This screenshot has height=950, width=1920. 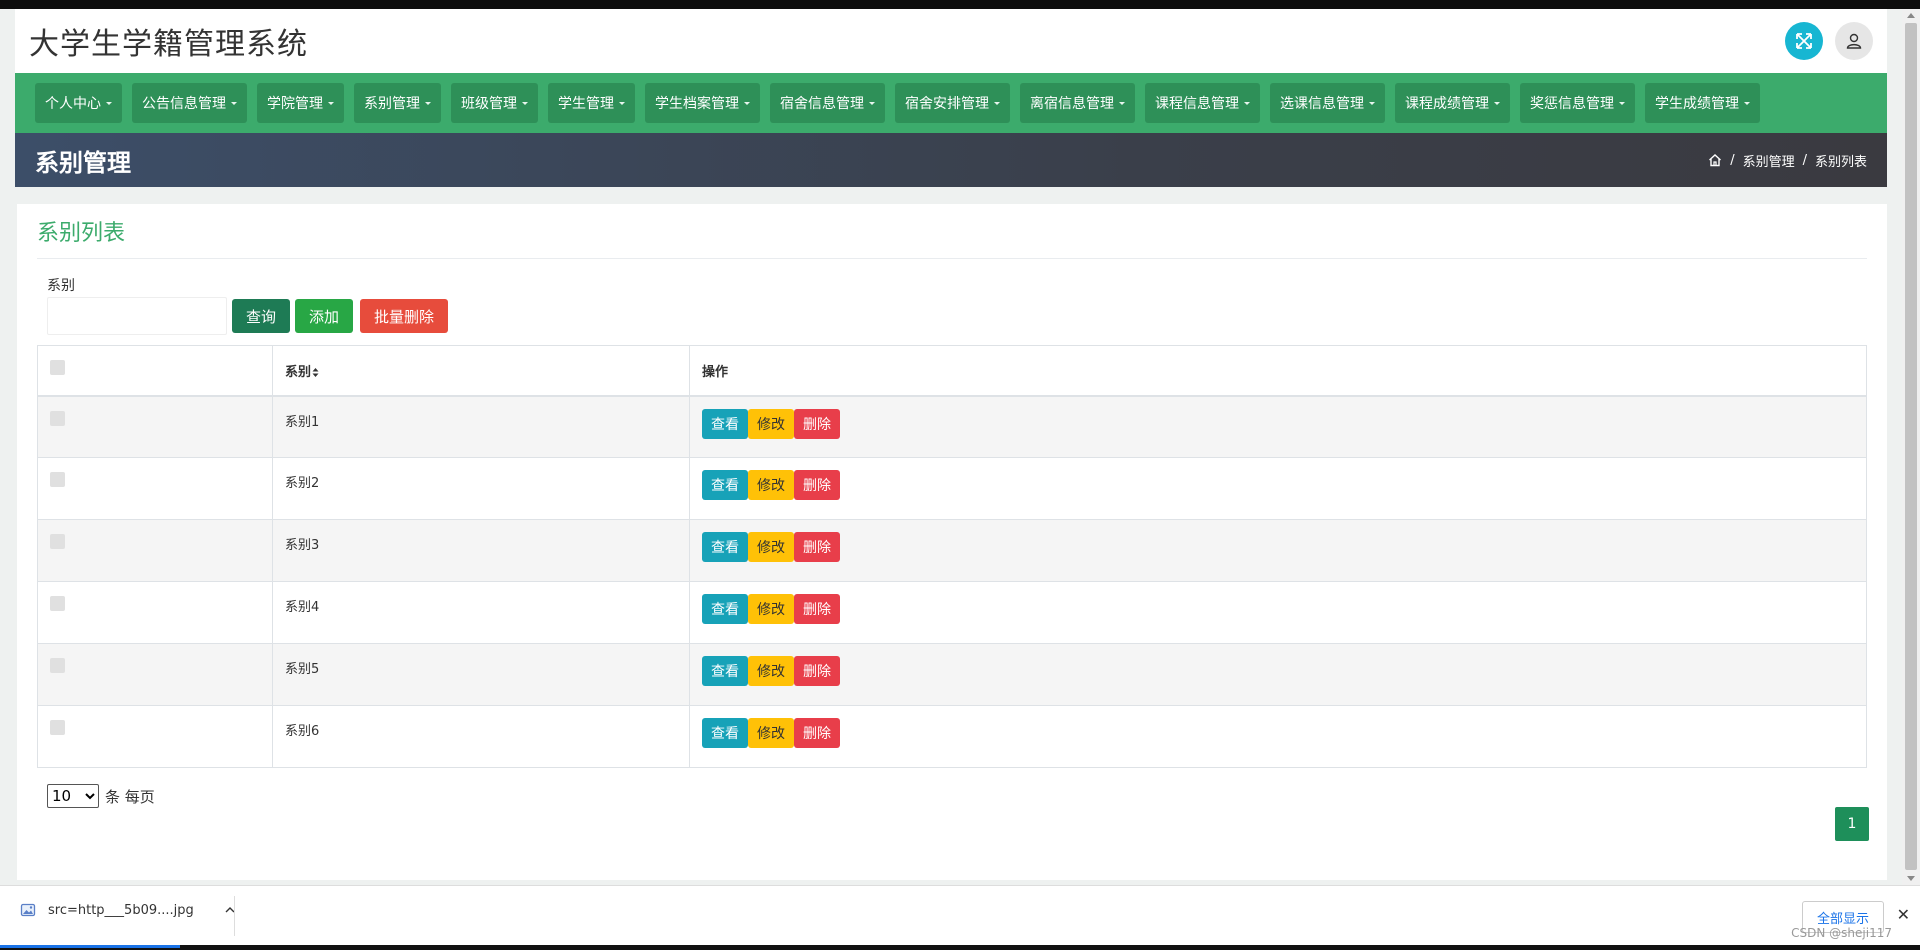 I want to click on search-button: 查询, so click(x=261, y=316).